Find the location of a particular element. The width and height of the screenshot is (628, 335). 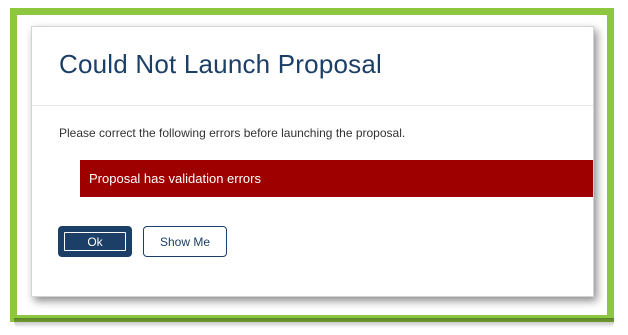

ok-button-label: Ok is located at coordinates (95, 241).